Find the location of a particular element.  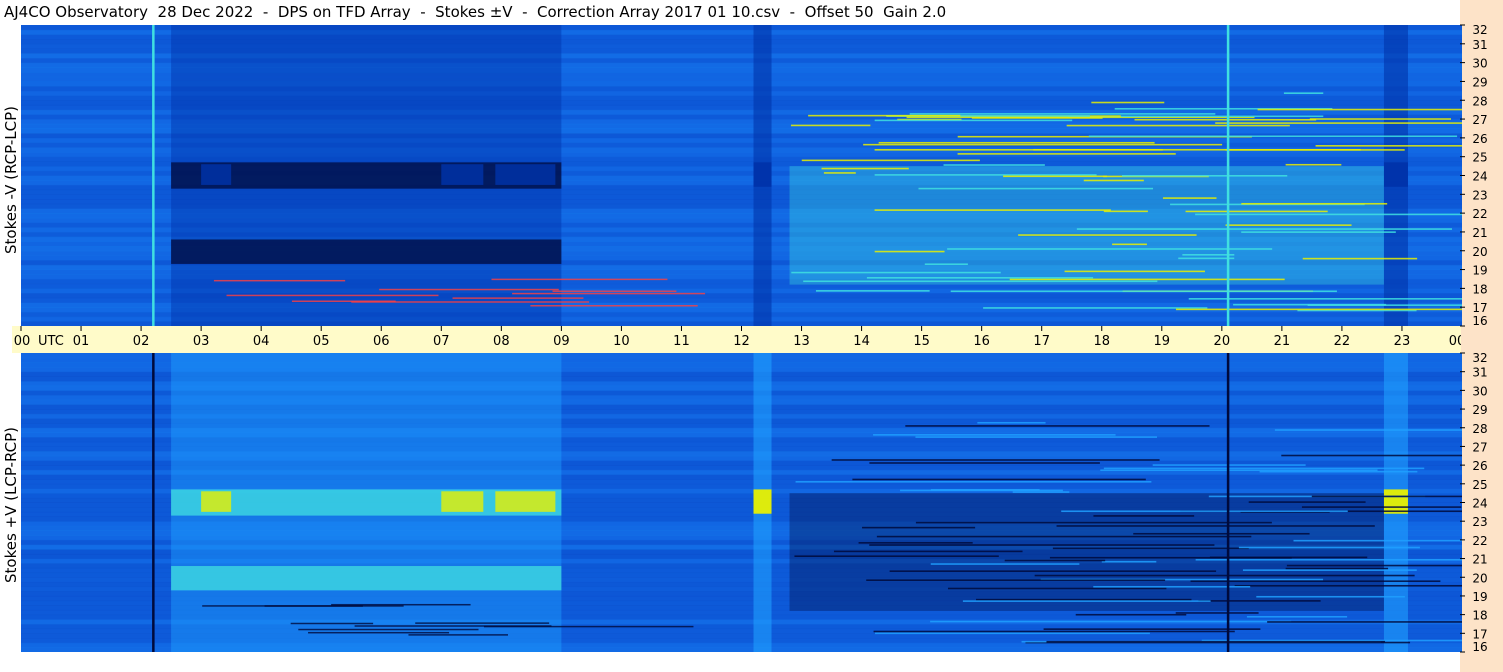

time-tick-label: 09 is located at coordinates (561, 341).